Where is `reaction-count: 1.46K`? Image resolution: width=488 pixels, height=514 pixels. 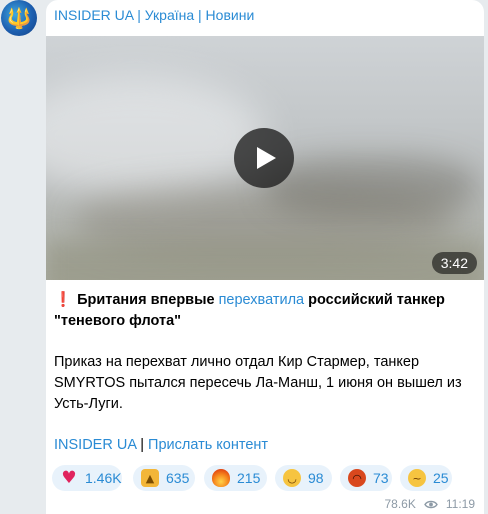
reaction-count: 1.46K is located at coordinates (103, 478).